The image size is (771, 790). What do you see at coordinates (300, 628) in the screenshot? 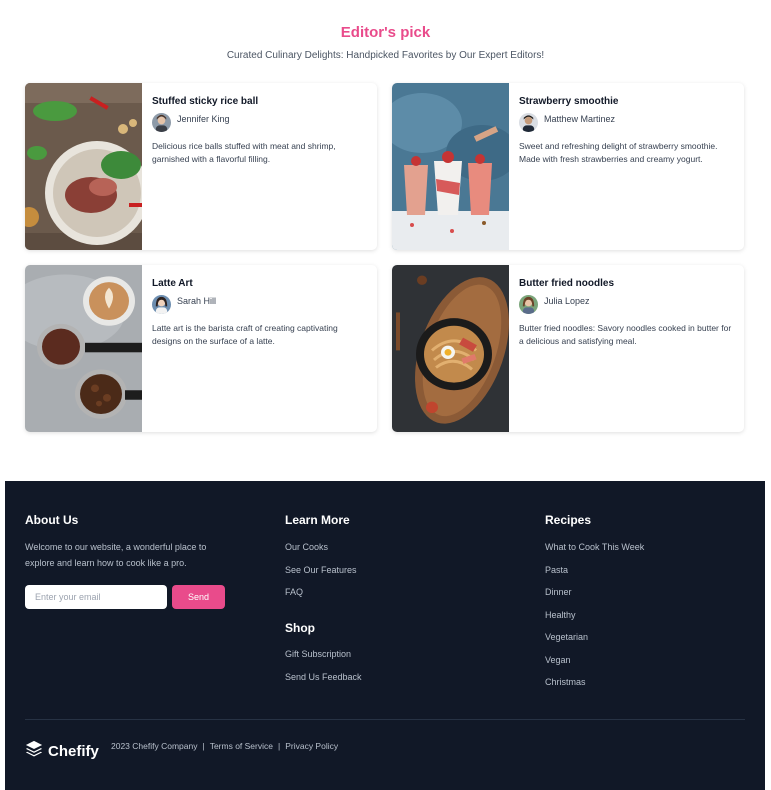
I see `shop-title: Shop` at bounding box center [300, 628].